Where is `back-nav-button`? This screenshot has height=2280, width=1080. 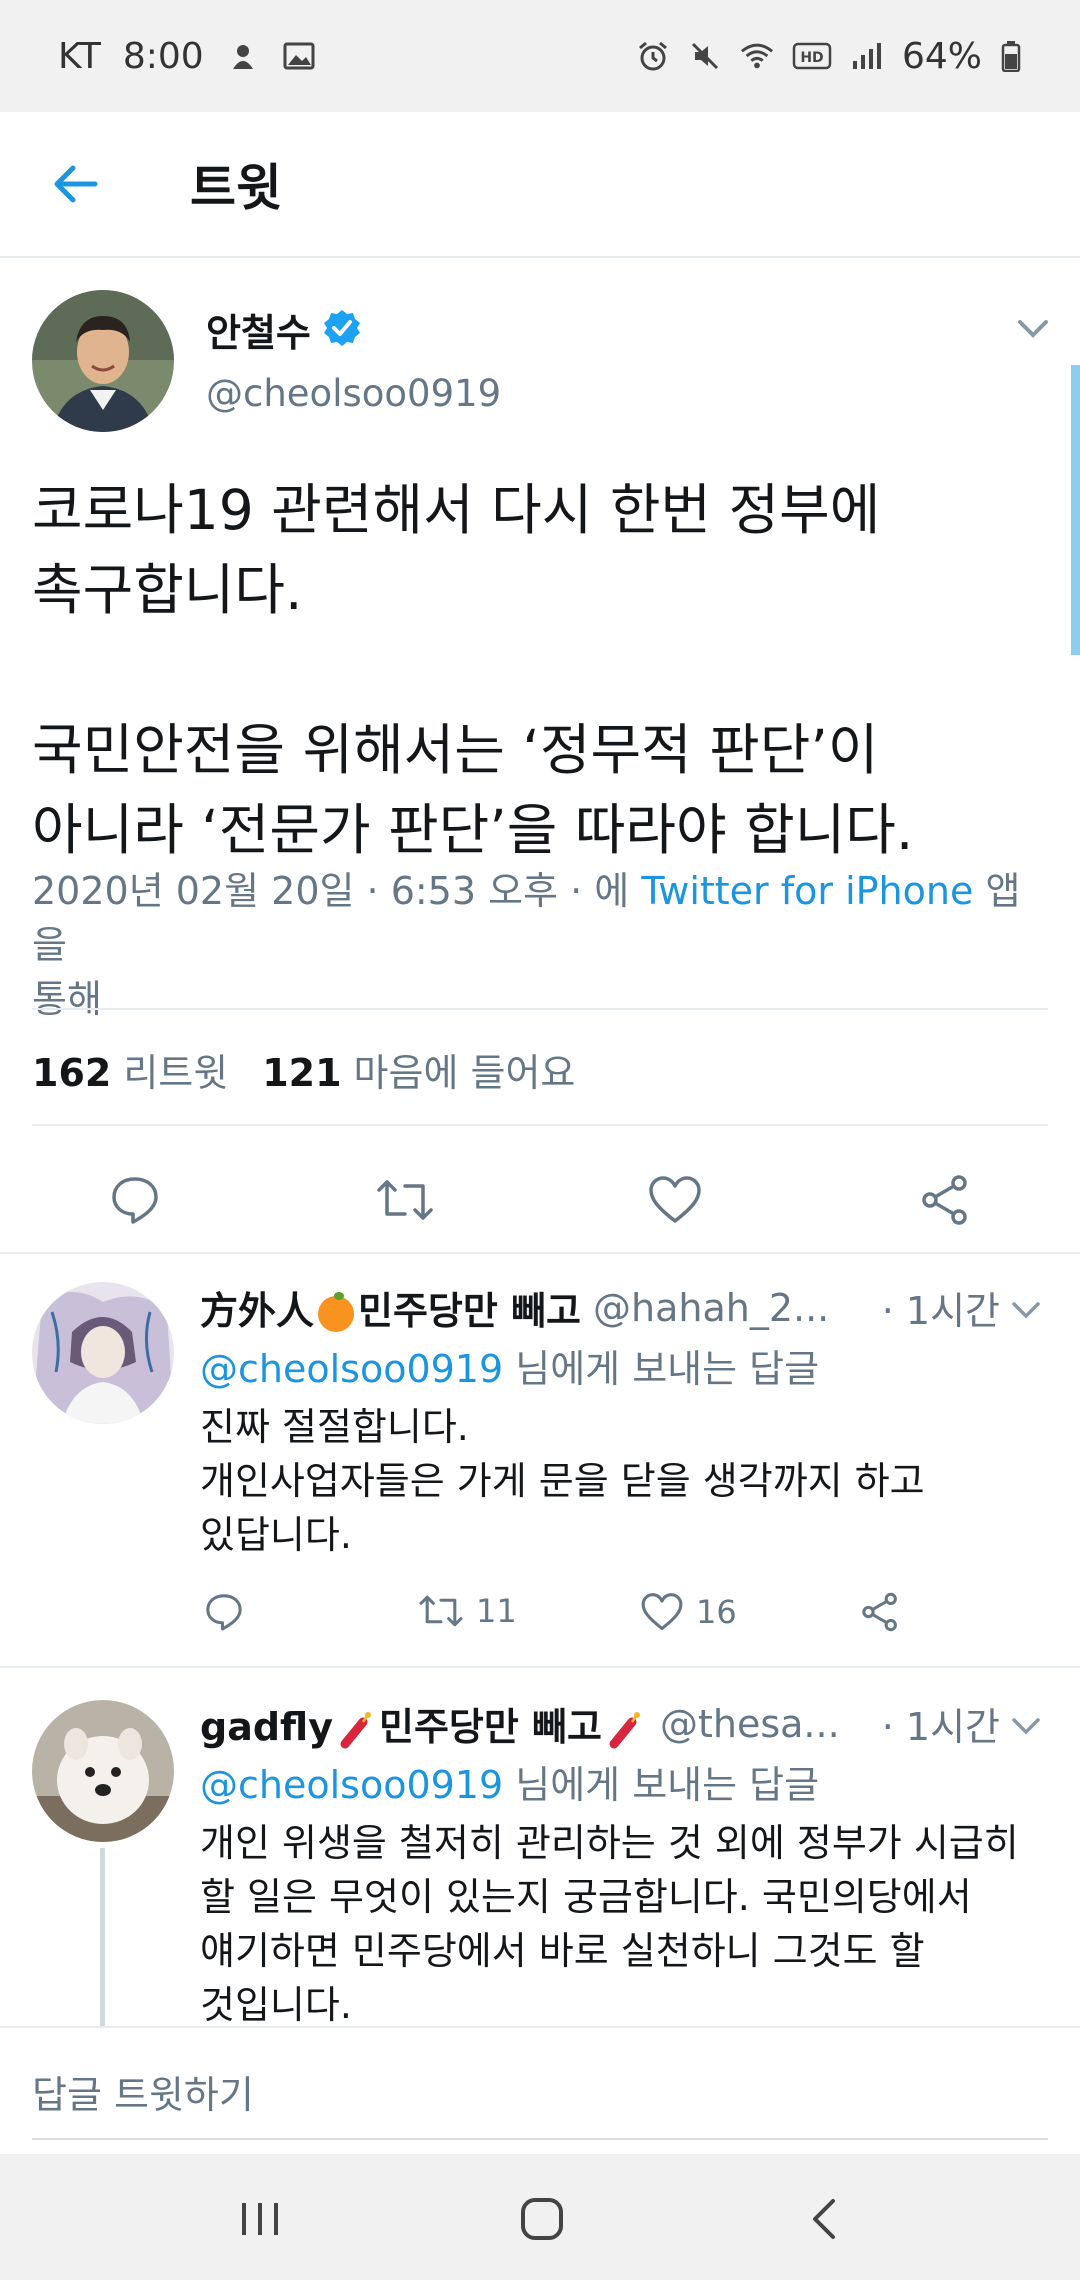
back-nav-button is located at coordinates (824, 2219).